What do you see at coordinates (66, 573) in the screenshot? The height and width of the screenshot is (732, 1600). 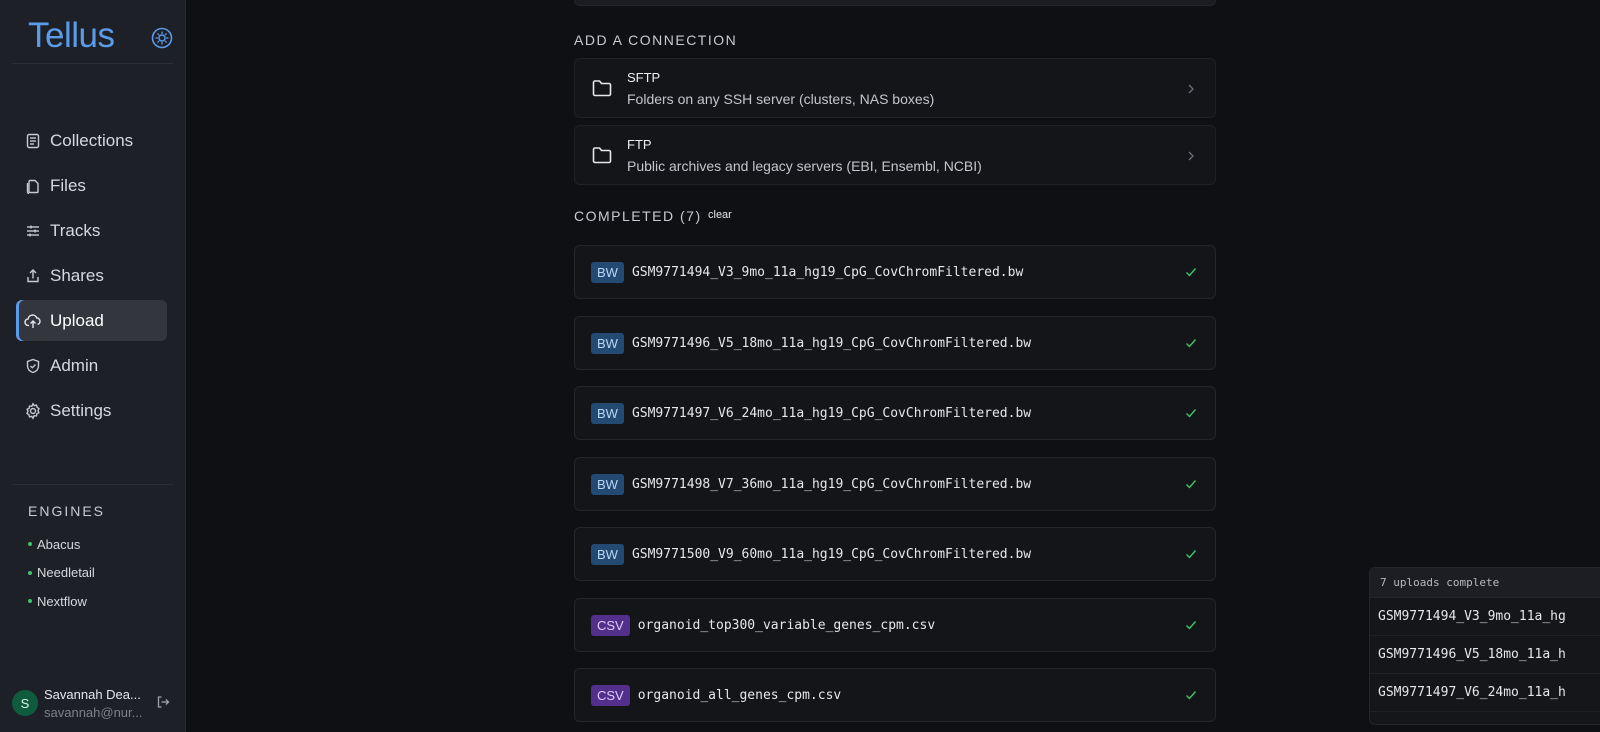 I see `engine-label: Needletail` at bounding box center [66, 573].